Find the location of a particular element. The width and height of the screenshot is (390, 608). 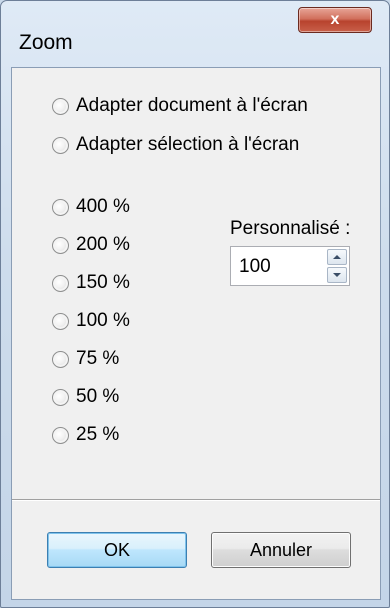

spin-buttons is located at coordinates (337, 266).